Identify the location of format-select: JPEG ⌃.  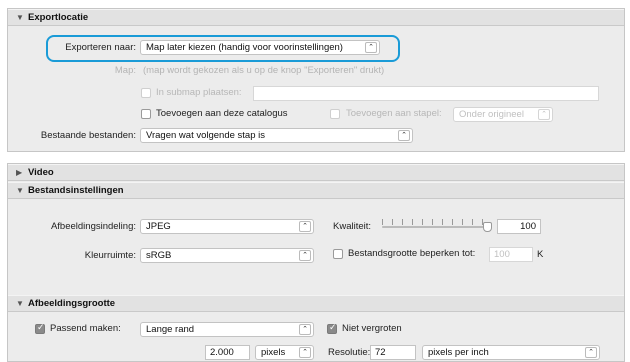
(227, 226).